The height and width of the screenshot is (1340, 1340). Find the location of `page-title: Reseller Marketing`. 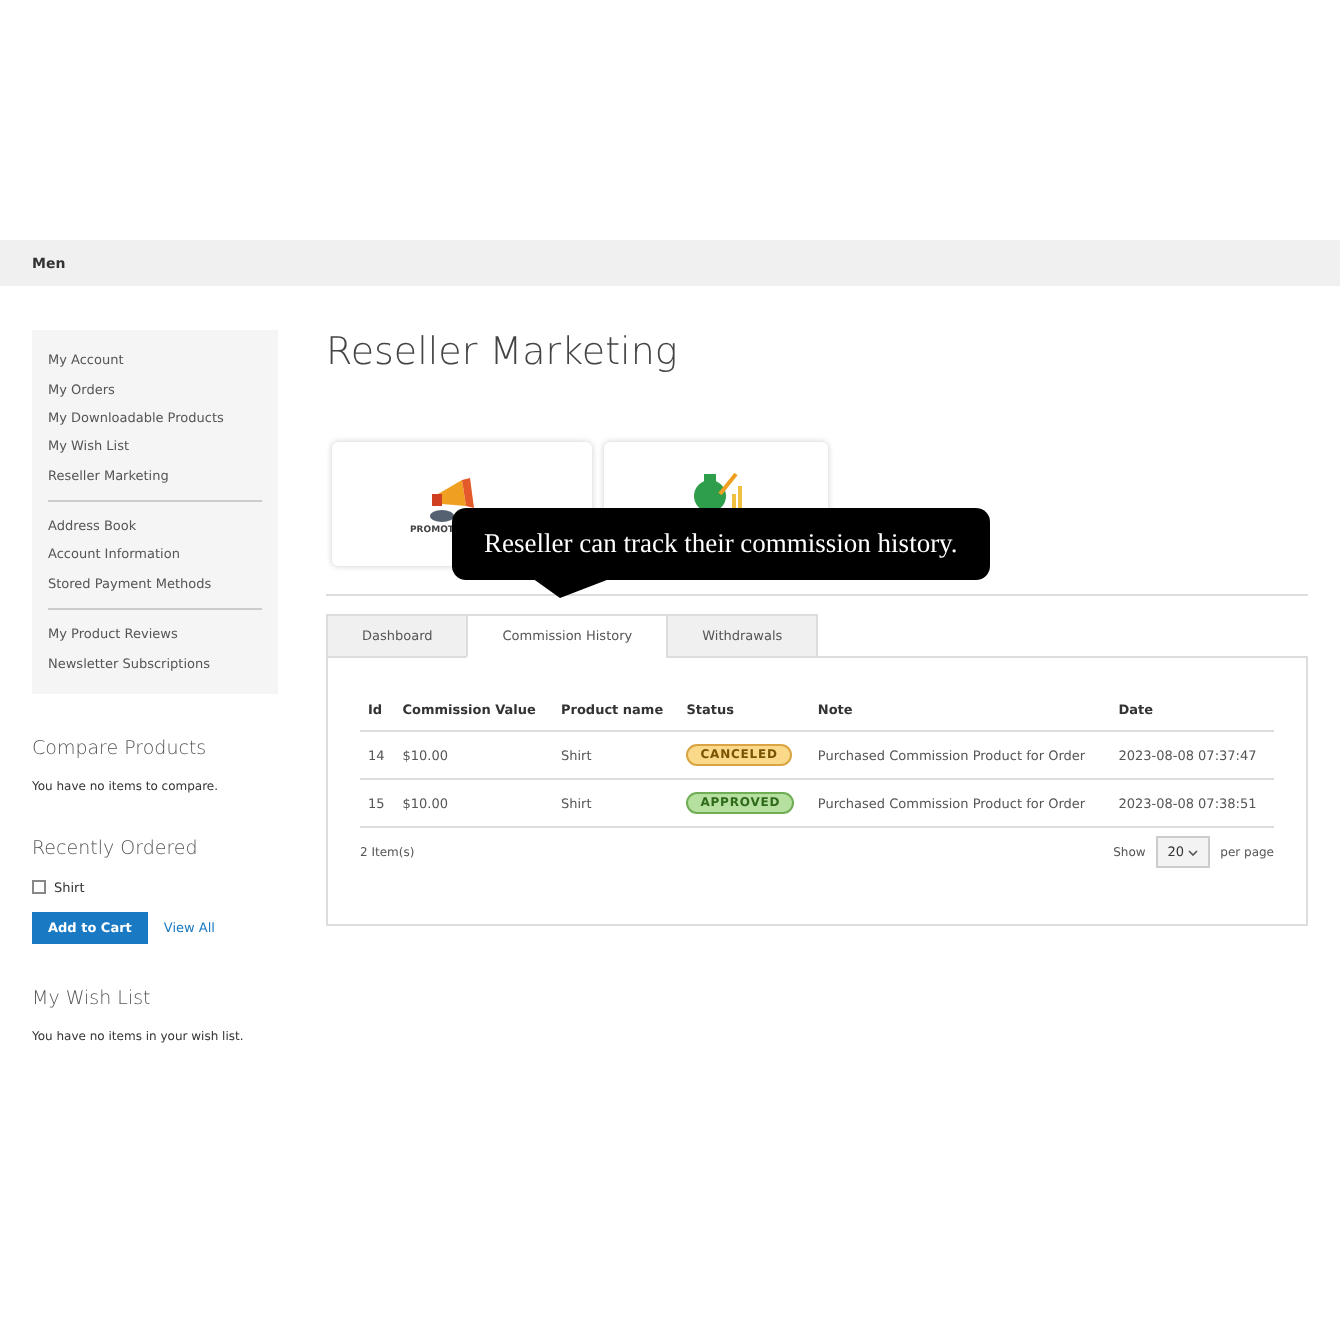

page-title: Reseller Marketing is located at coordinates (503, 352).